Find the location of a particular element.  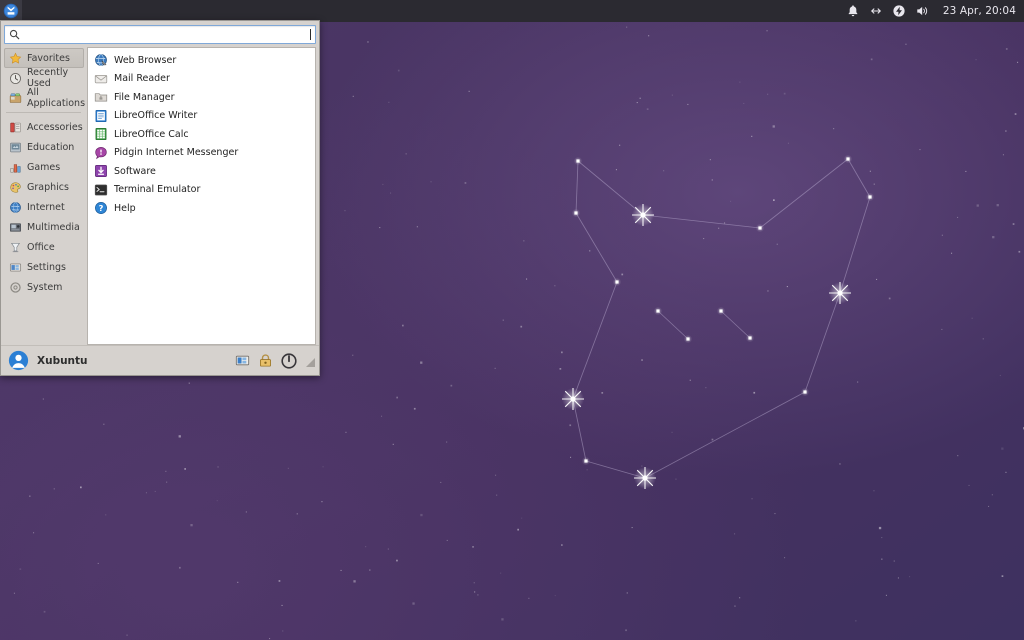

sidebar-item-label: Office is located at coordinates (41, 247).